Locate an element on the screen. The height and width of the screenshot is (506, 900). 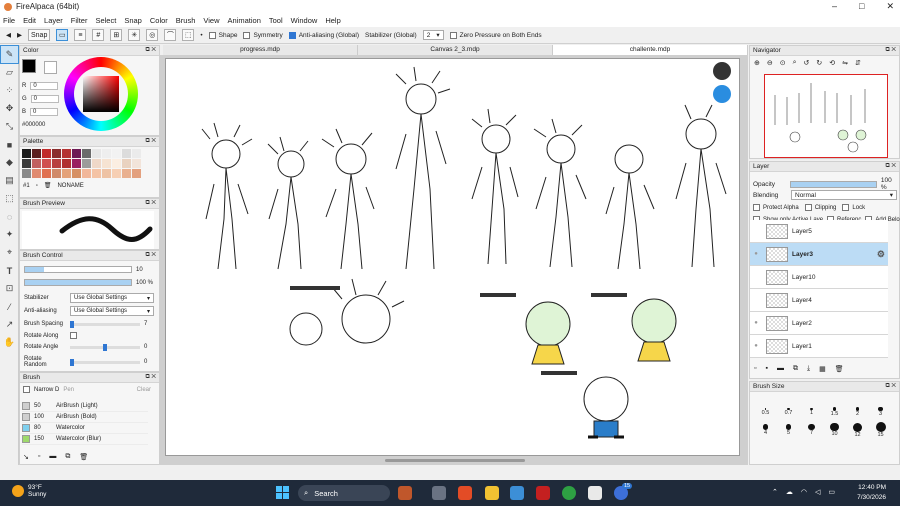
wifi-icon: ◠ is located at coordinates (804, 492).